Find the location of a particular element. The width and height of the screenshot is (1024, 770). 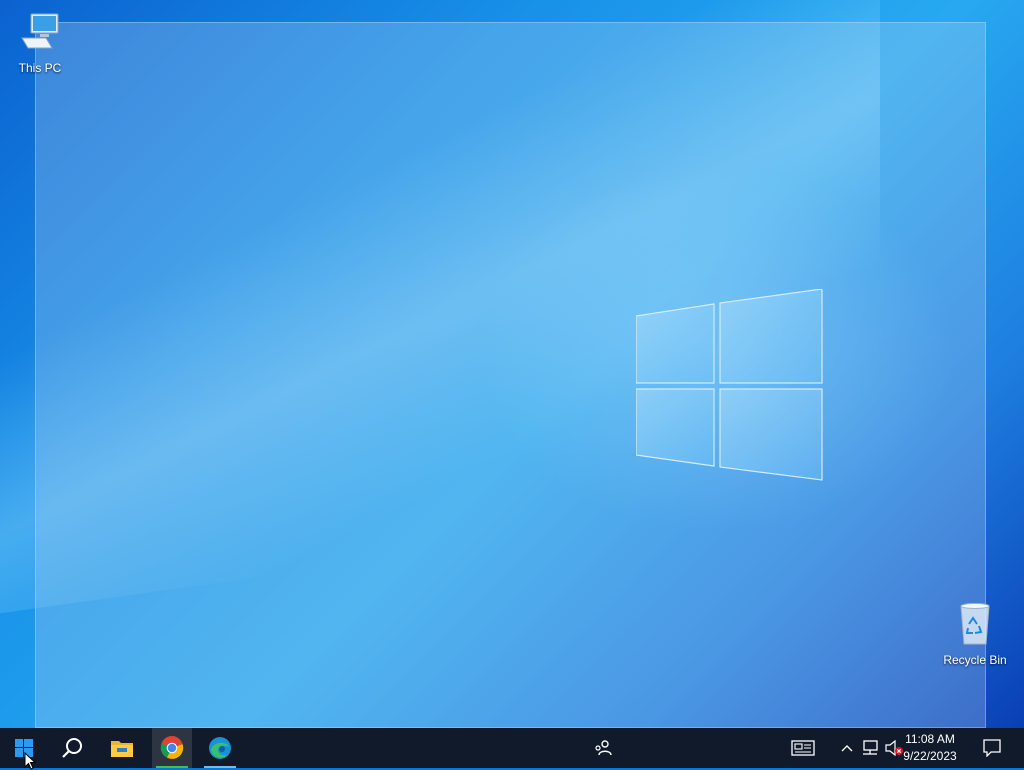

show-hidden-icons-button is located at coordinates (847, 748).